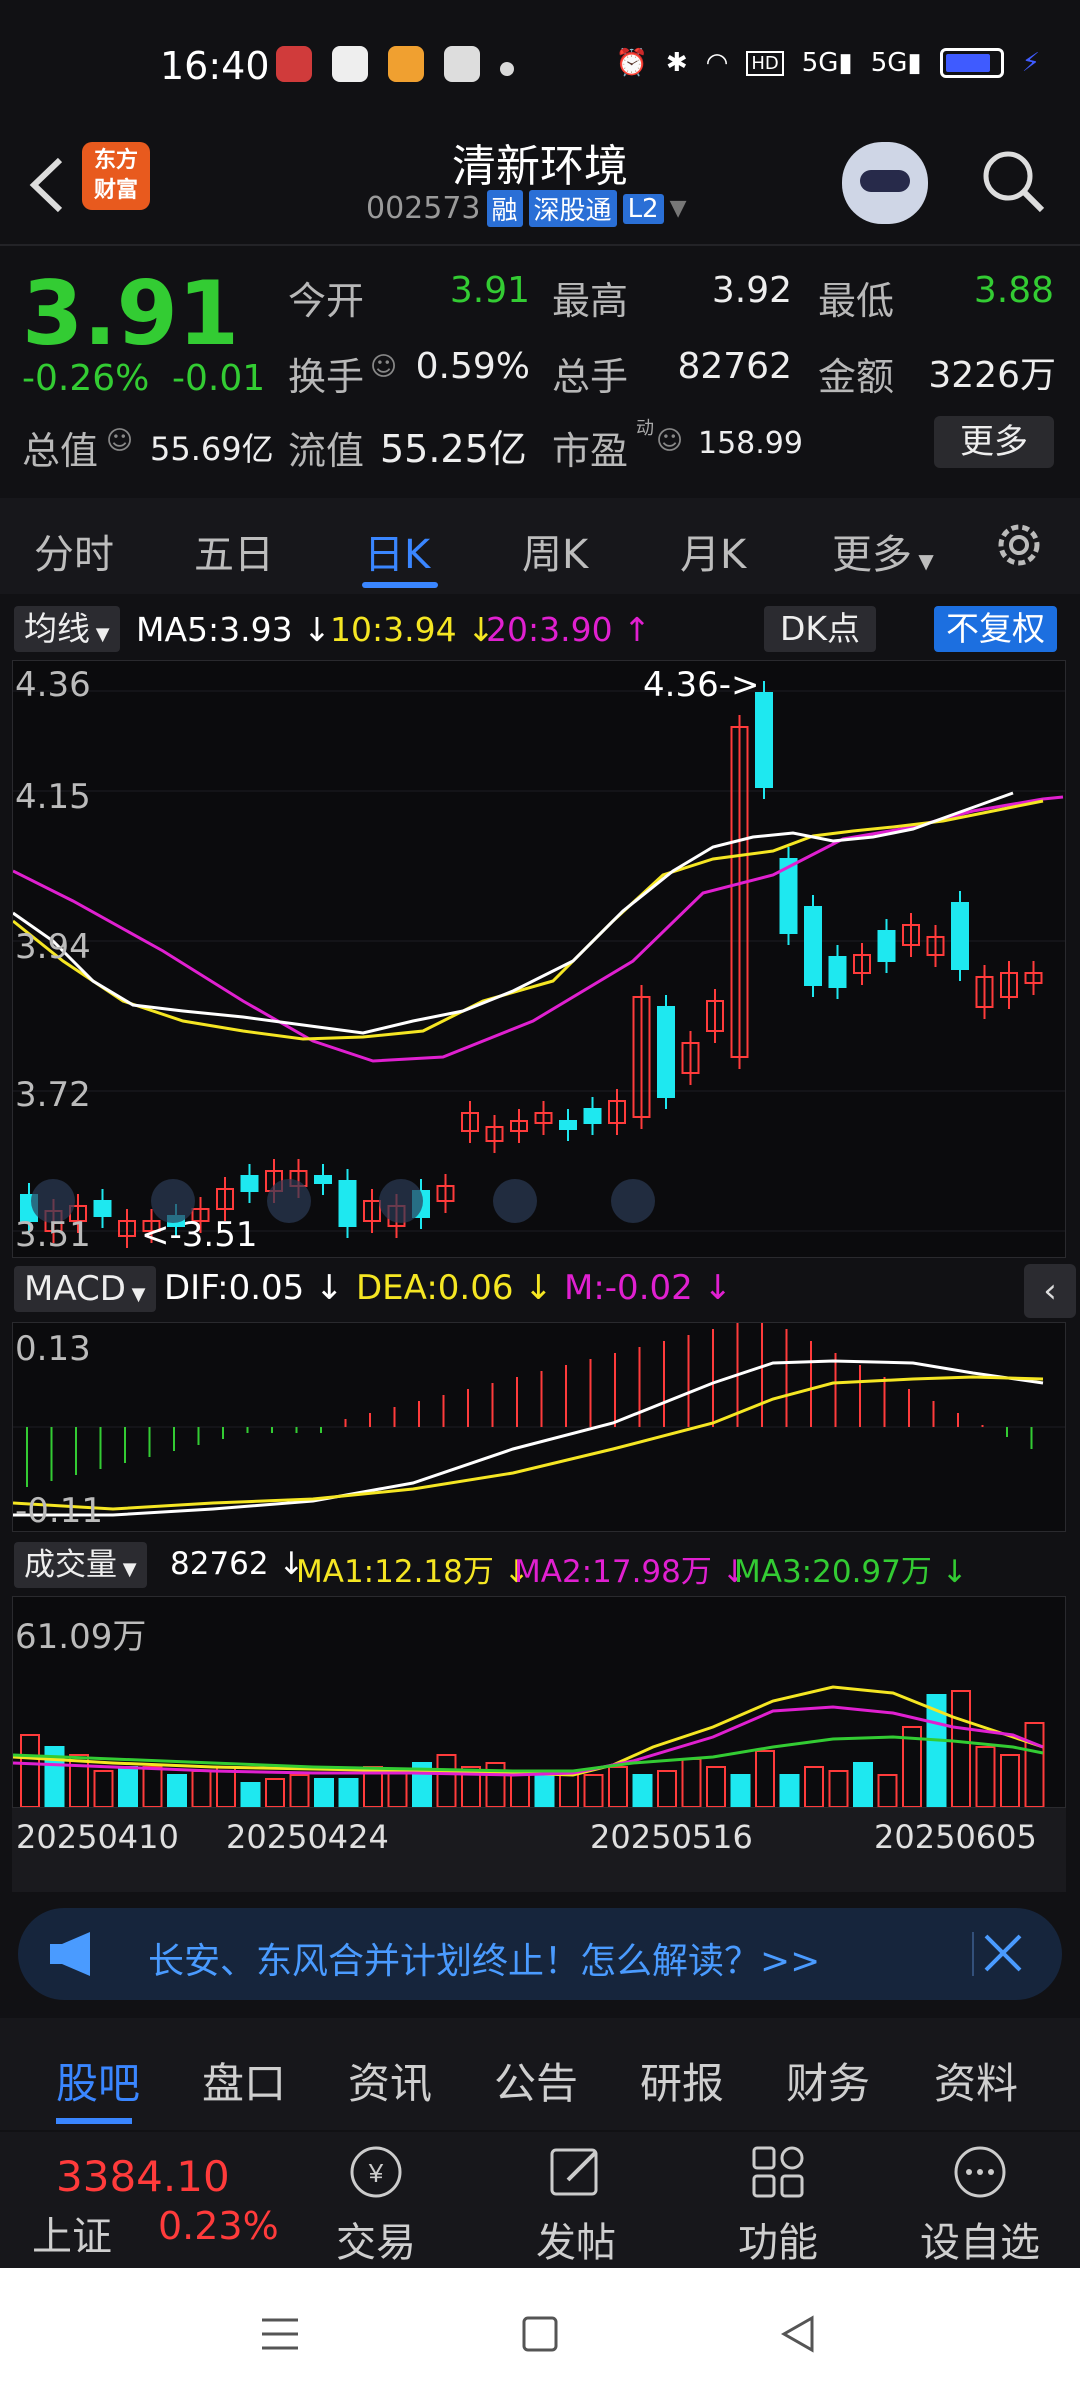  I want to click on search-icon, so click(1013, 181).